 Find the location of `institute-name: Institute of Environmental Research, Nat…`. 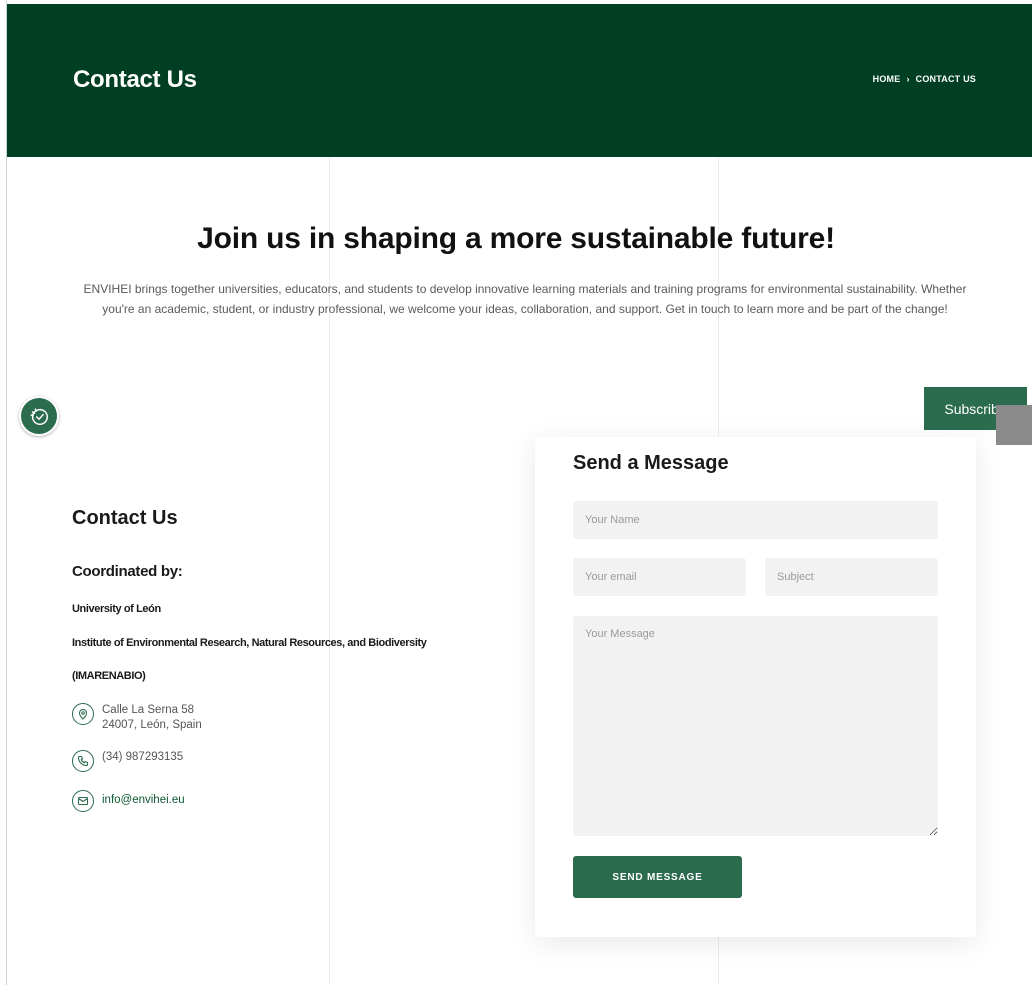

institute-name: Institute of Environmental Research, Nat… is located at coordinates (249, 643).